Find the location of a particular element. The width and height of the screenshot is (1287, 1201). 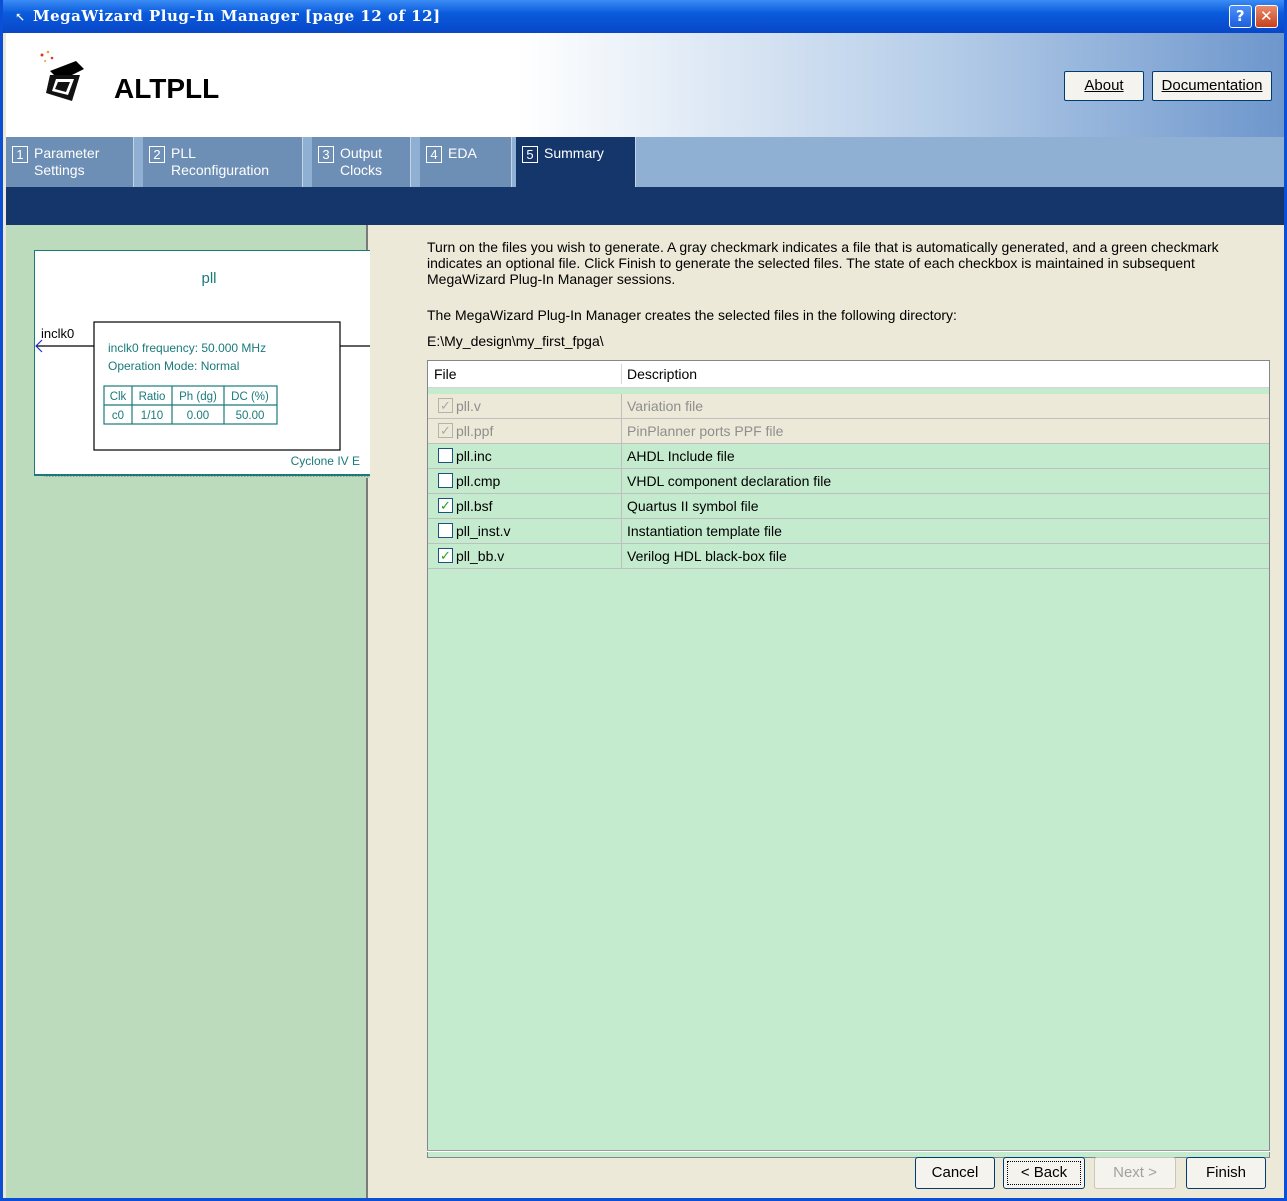

tab-eda: 4 EDA is located at coordinates (466, 162).